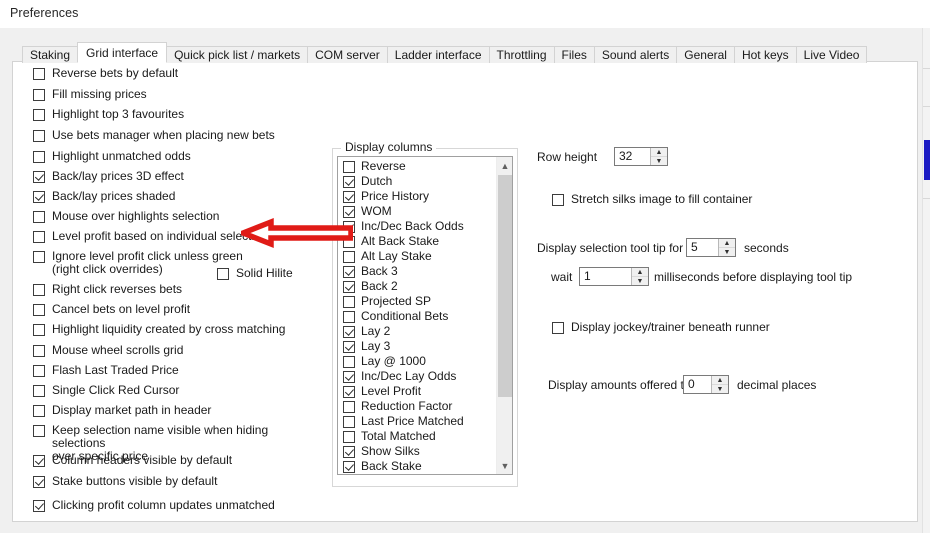 This screenshot has height=533, width=930. Describe the element at coordinates (122, 410) in the screenshot. I see `checkbox-display-market-path-in-header: Display market path in header` at that location.